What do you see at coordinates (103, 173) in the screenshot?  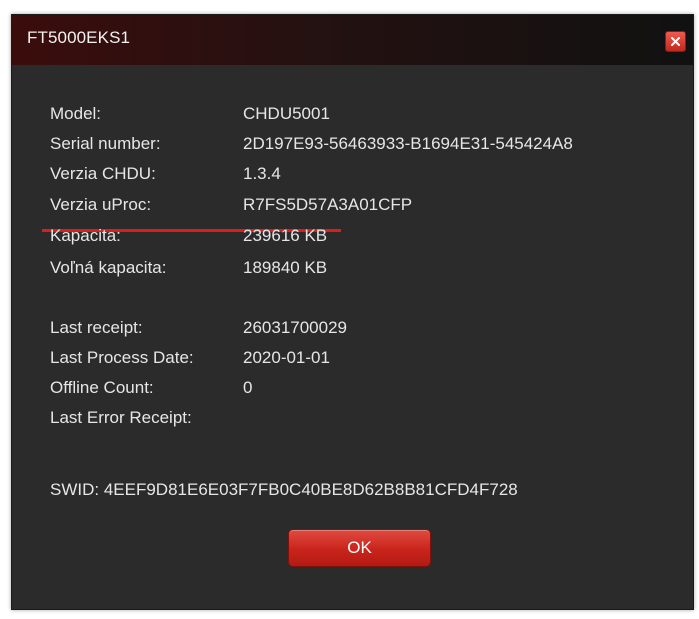 I see `info-label: Verzia CHDU:` at bounding box center [103, 173].